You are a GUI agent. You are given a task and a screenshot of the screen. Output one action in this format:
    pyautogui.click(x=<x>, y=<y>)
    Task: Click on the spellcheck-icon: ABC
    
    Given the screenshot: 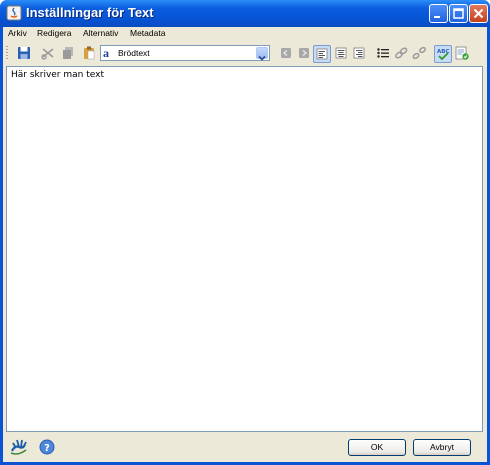 What is the action you would take?
    pyautogui.click(x=443, y=54)
    